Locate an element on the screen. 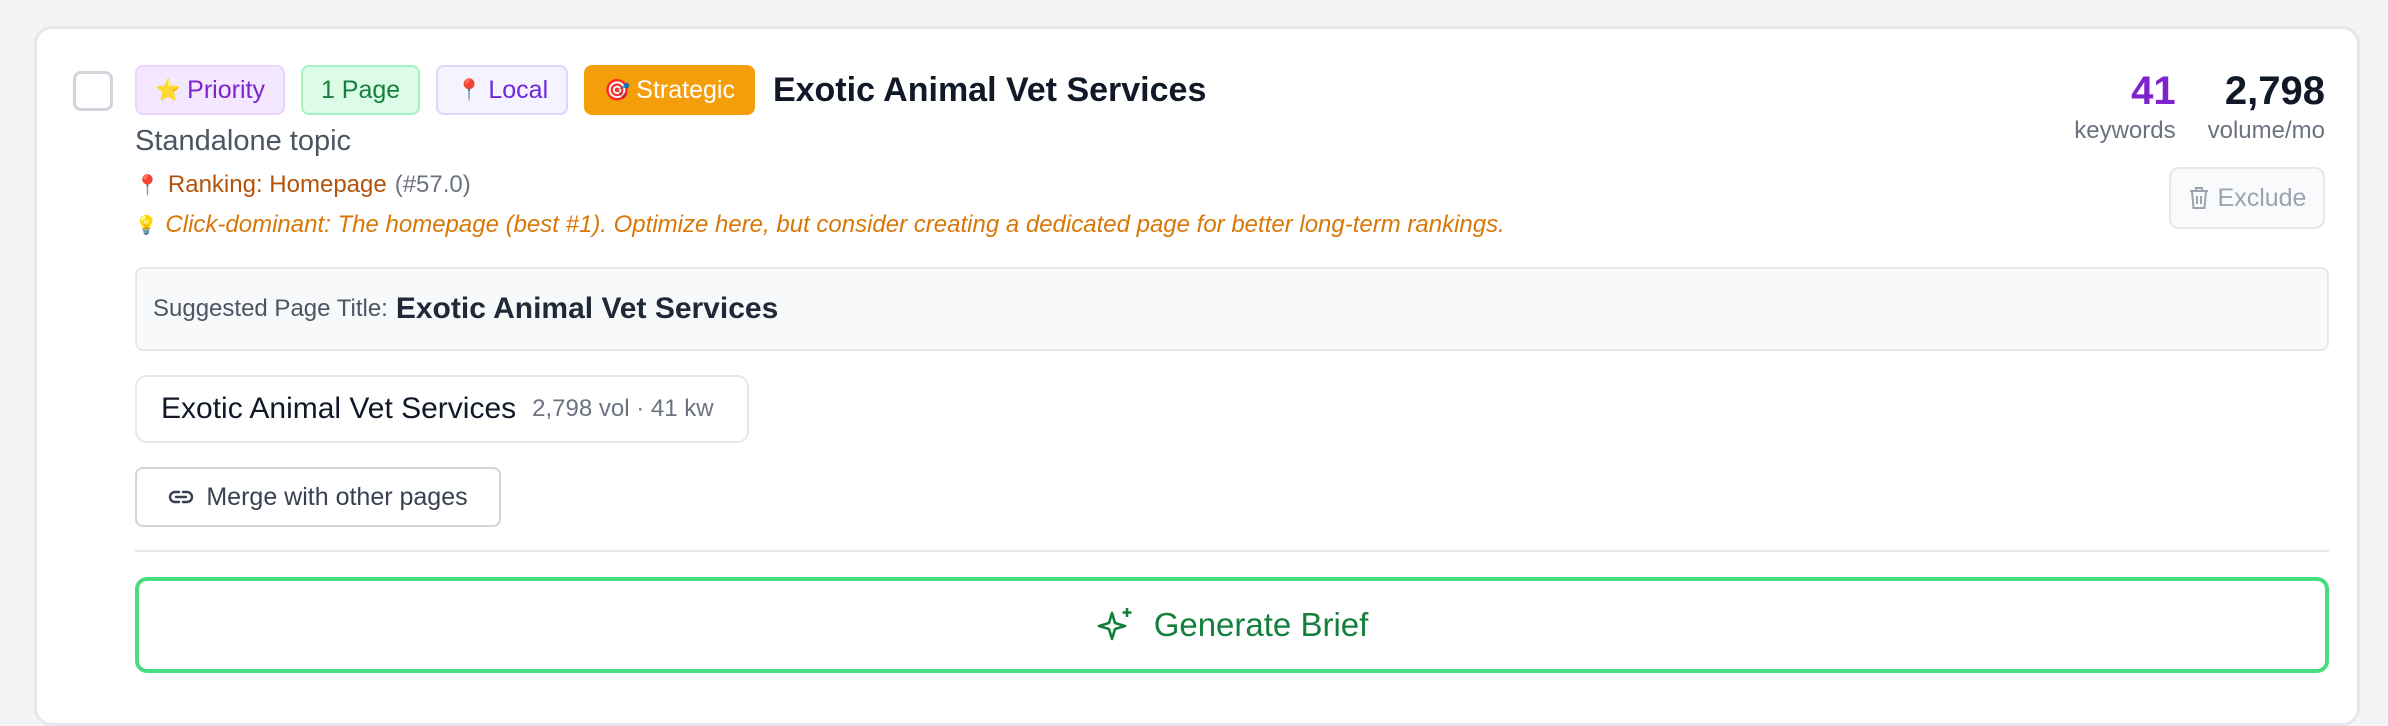  strategic-tag-label: Strategic is located at coordinates (685, 89).